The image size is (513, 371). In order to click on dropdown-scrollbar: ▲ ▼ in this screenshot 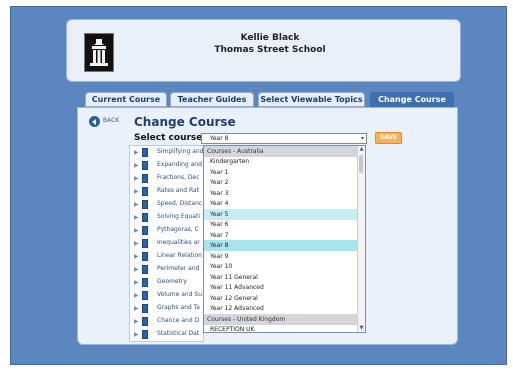, I will do `click(361, 239)`.